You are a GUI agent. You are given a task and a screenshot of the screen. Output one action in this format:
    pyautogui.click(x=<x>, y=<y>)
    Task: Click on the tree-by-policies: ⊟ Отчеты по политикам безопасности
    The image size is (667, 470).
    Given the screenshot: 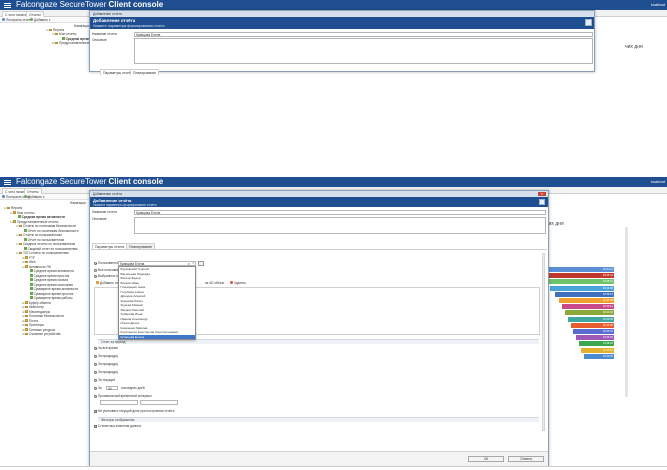 What is the action you would take?
    pyautogui.click(x=46, y=226)
    